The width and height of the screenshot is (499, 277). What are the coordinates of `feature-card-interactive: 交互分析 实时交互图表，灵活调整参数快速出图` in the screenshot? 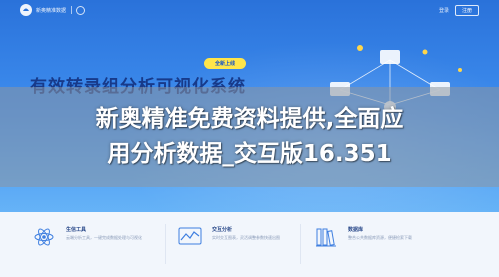 It's located at (239, 242).